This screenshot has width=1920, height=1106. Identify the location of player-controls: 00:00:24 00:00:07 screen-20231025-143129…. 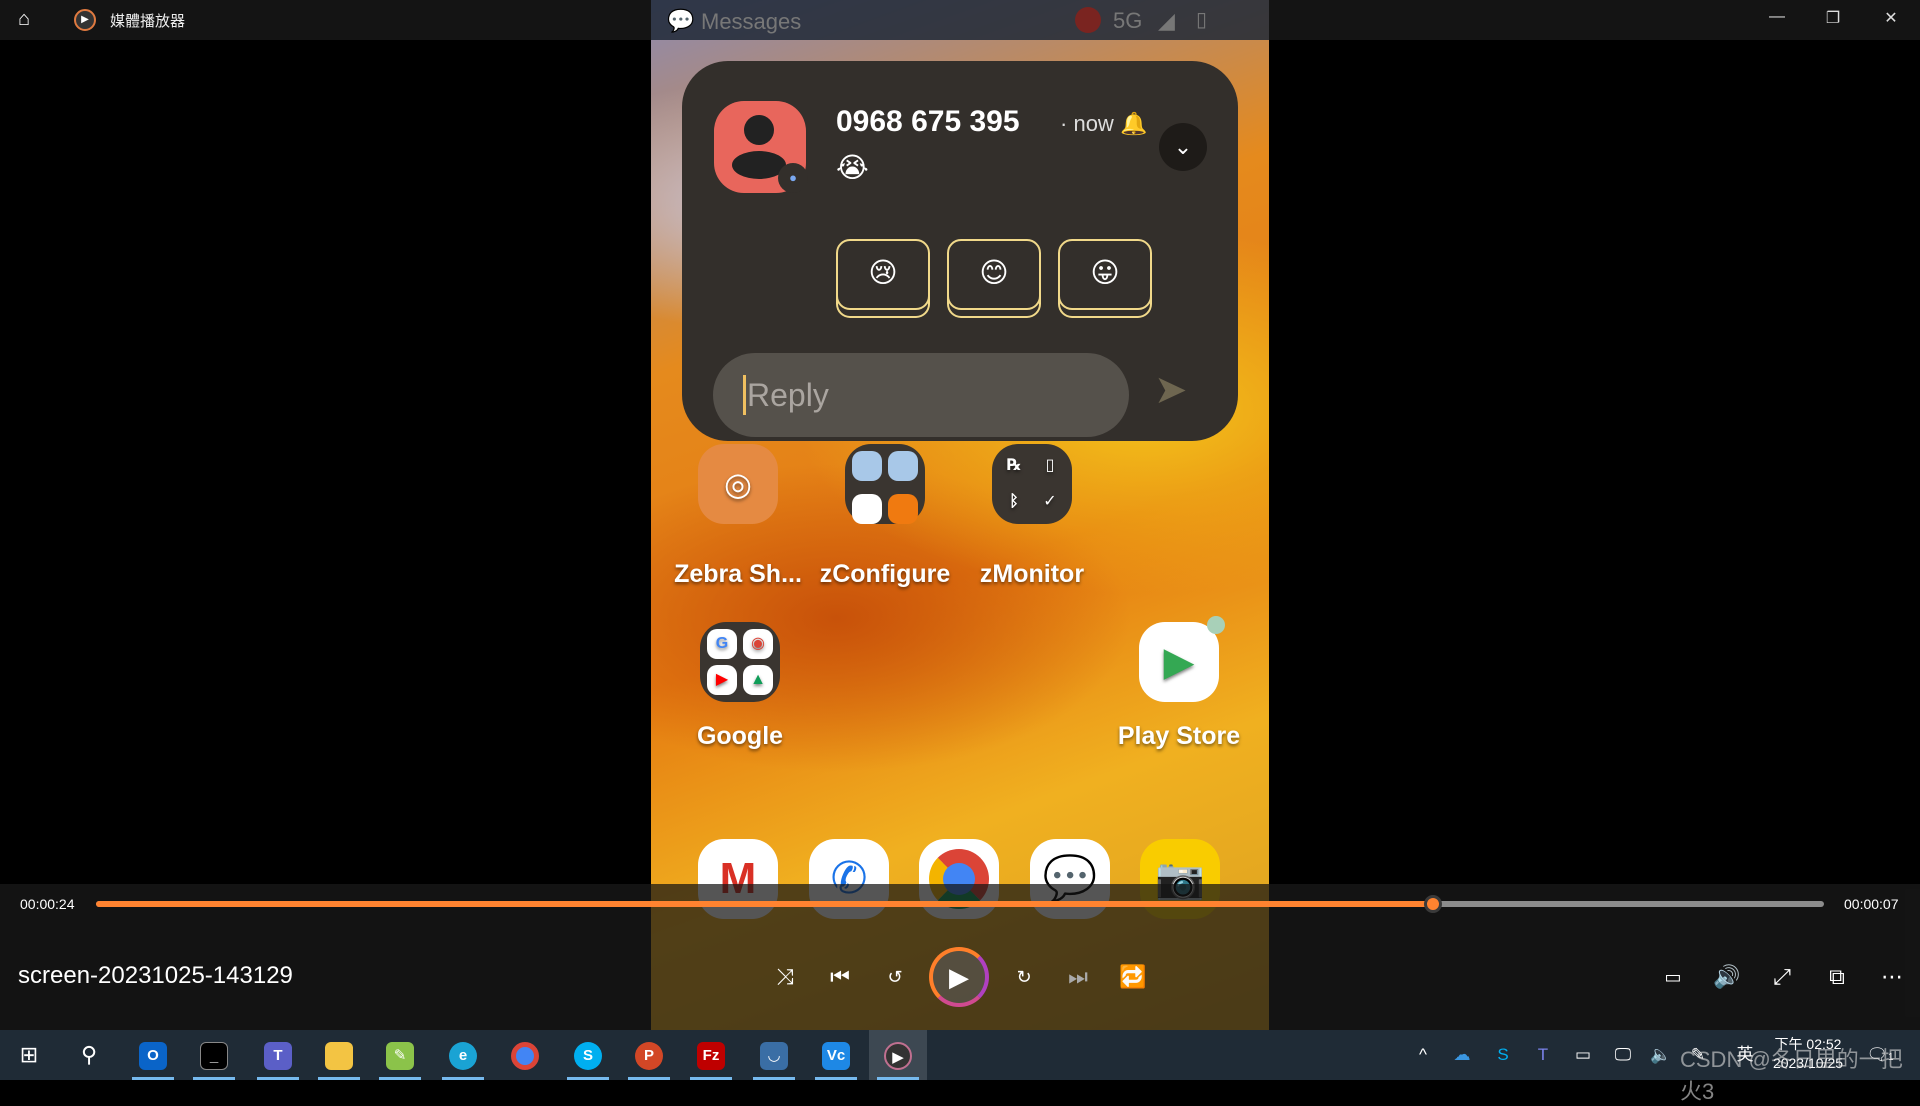
(960, 957).